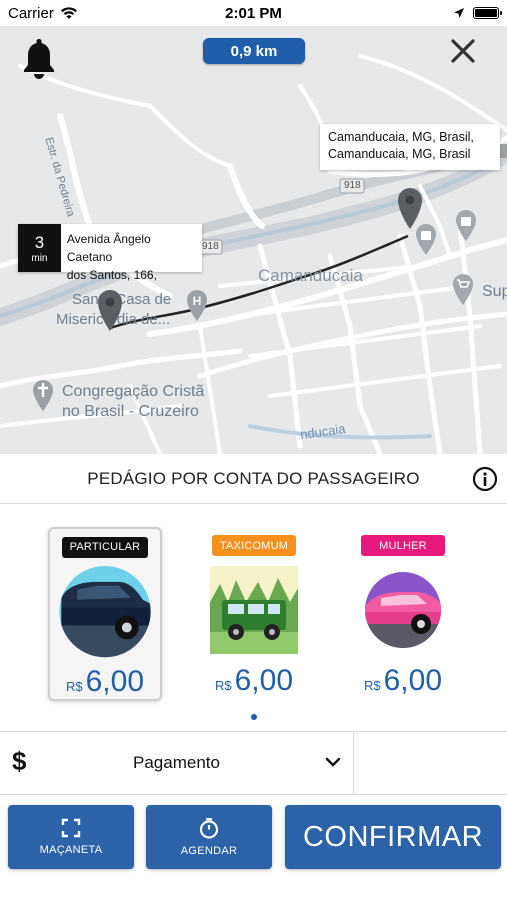  Describe the element at coordinates (254, 717) in the screenshot. I see `carousel-page-indicator` at that location.